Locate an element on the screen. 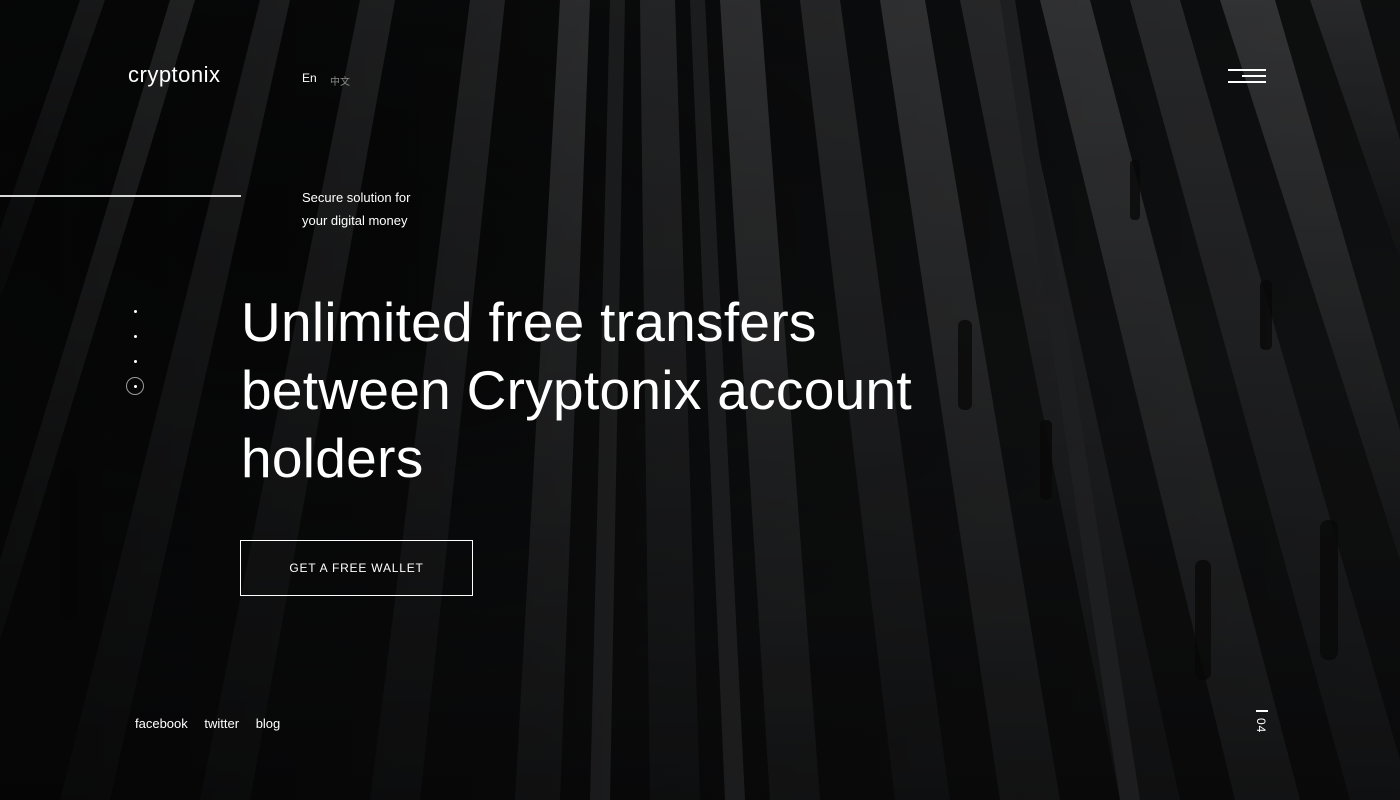 This screenshot has height=800, width=1400. tagline-line: your digital money is located at coordinates (355, 220).